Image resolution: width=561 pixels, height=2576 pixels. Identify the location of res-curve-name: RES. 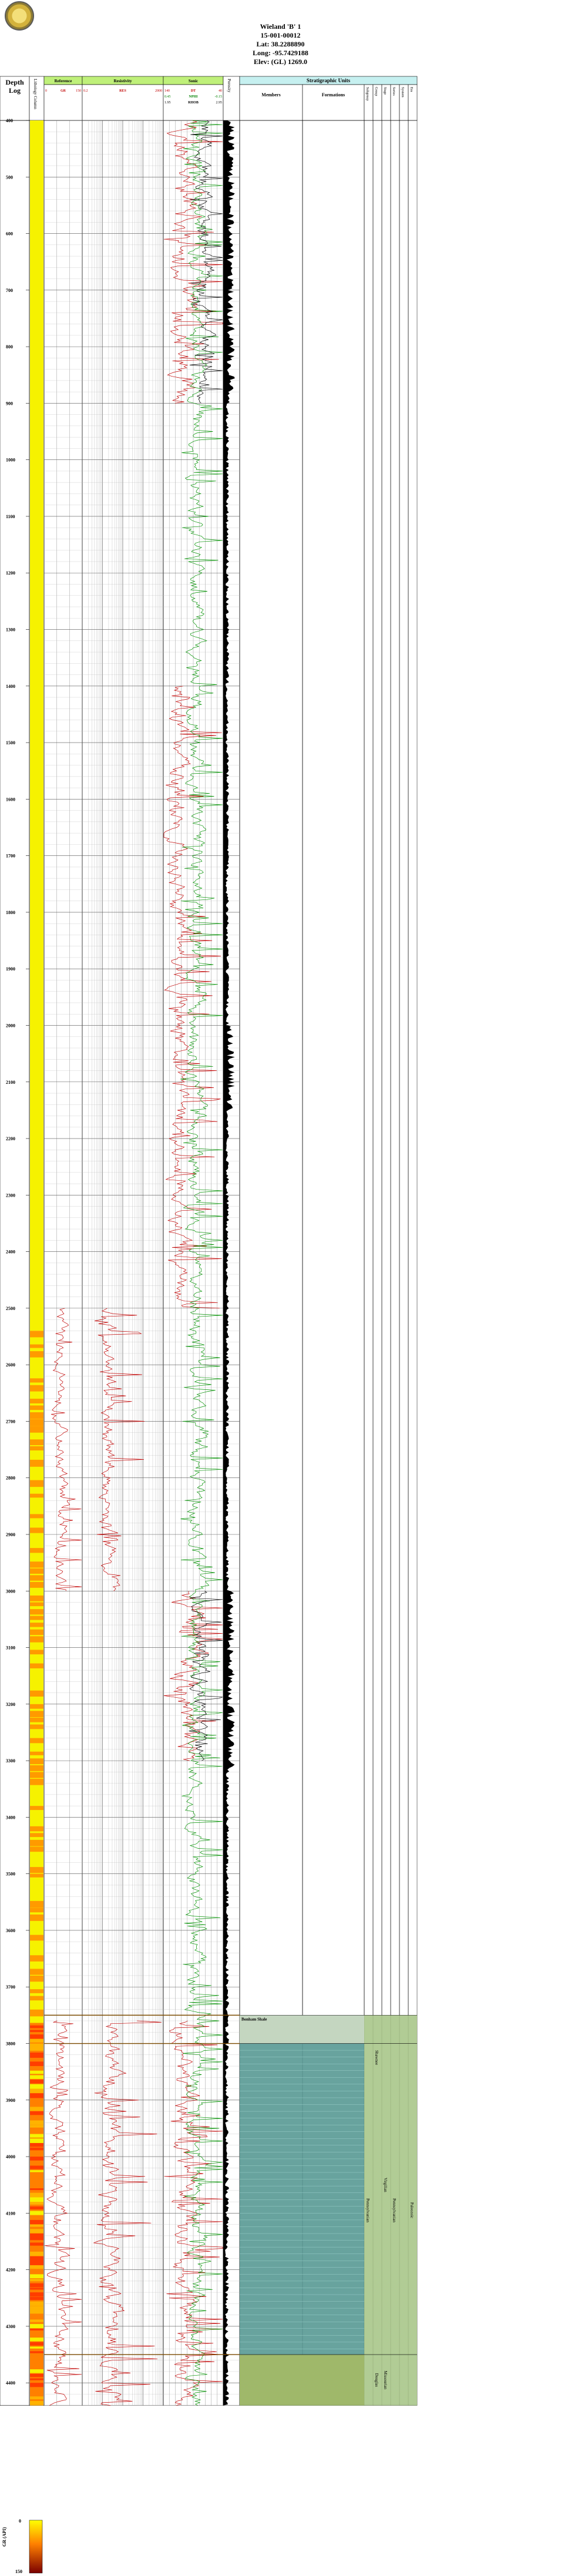
(122, 91).